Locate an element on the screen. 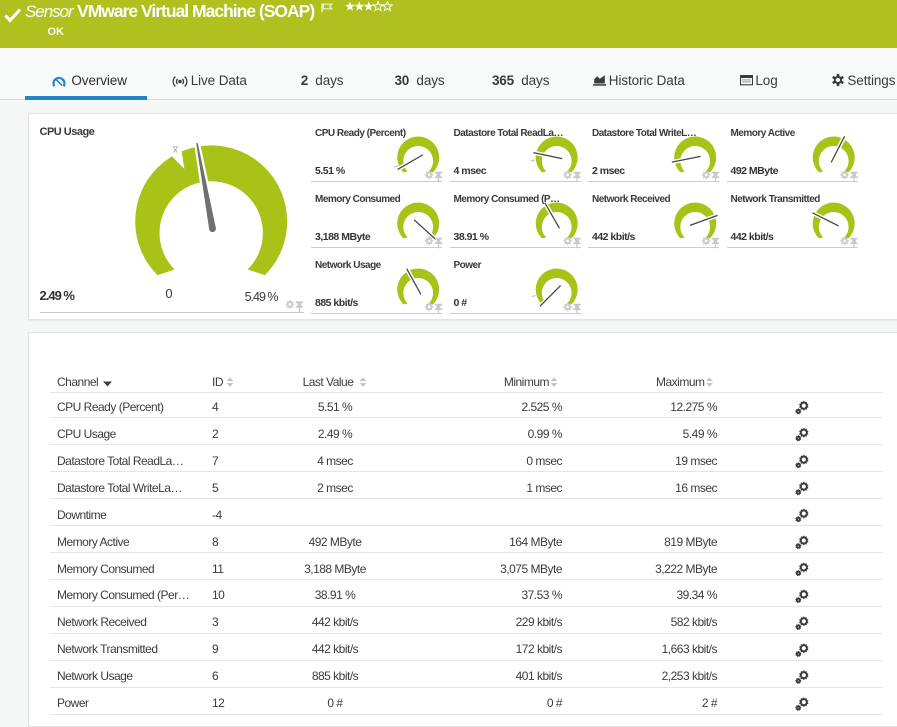 This screenshot has height=727, width=897. svg-text: x̅ is located at coordinates (175, 149).